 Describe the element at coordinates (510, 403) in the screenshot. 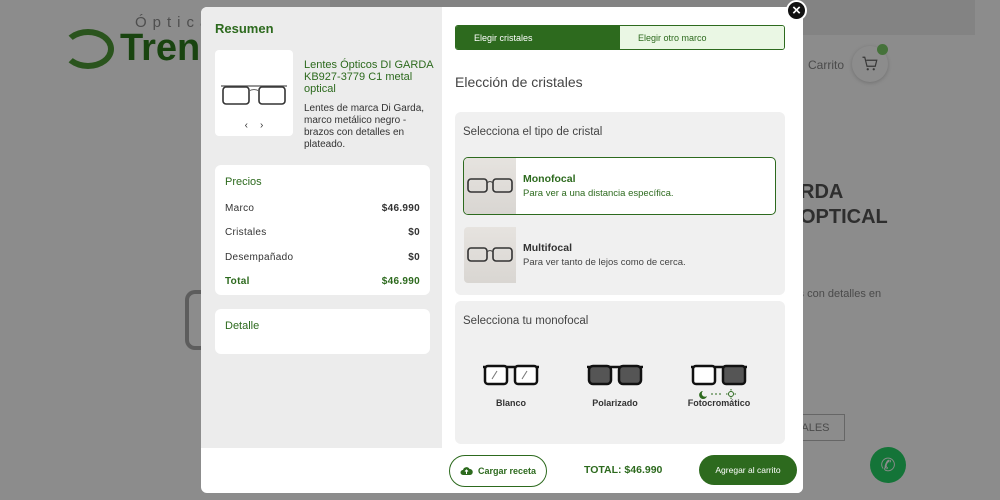

I see `finish-option-label: Blanco` at that location.